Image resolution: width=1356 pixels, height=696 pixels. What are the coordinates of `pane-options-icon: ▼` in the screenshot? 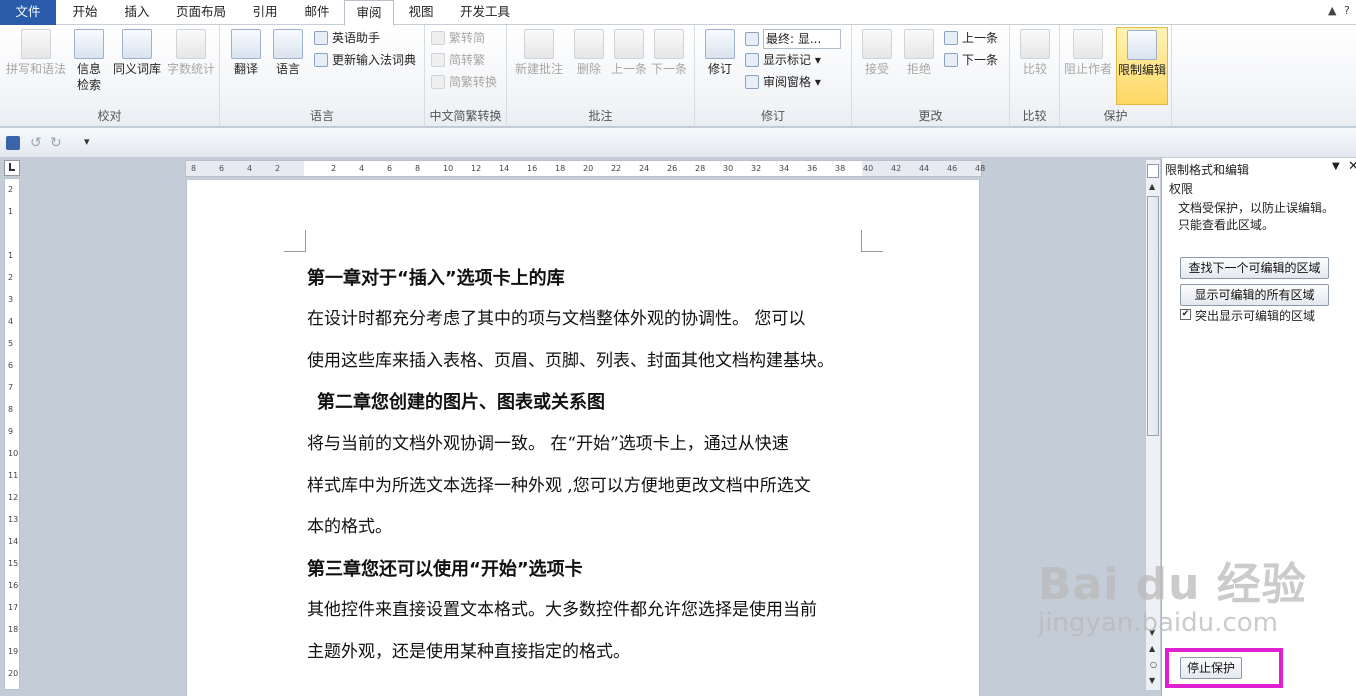 It's located at (1336, 166).